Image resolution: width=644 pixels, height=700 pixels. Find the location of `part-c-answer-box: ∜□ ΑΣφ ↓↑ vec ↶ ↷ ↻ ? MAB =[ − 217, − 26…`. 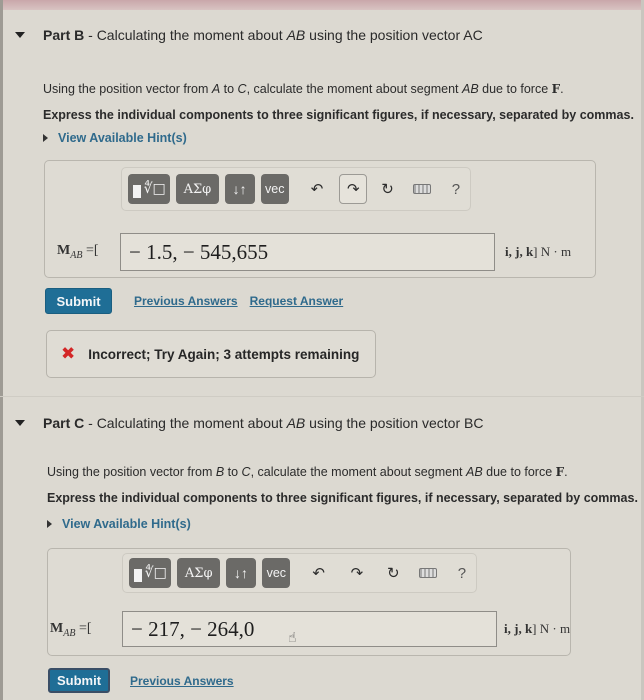

part-c-answer-box: ∜□ ΑΣφ ↓↑ vec ↶ ↷ ↻ ? MAB =[ − 217, − 26… is located at coordinates (309, 602).